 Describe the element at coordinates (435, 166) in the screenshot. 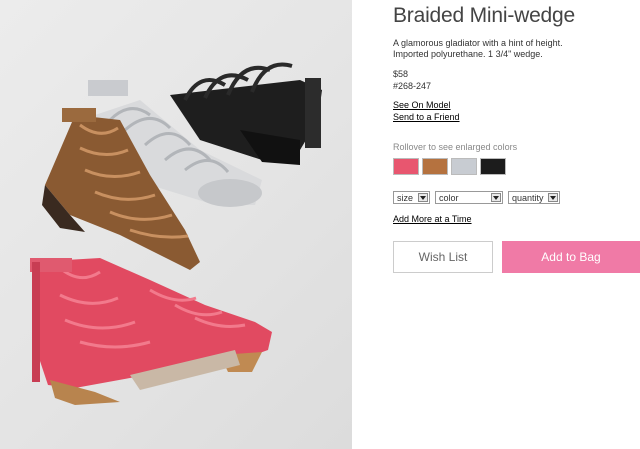

I see `swatch-bronze` at that location.